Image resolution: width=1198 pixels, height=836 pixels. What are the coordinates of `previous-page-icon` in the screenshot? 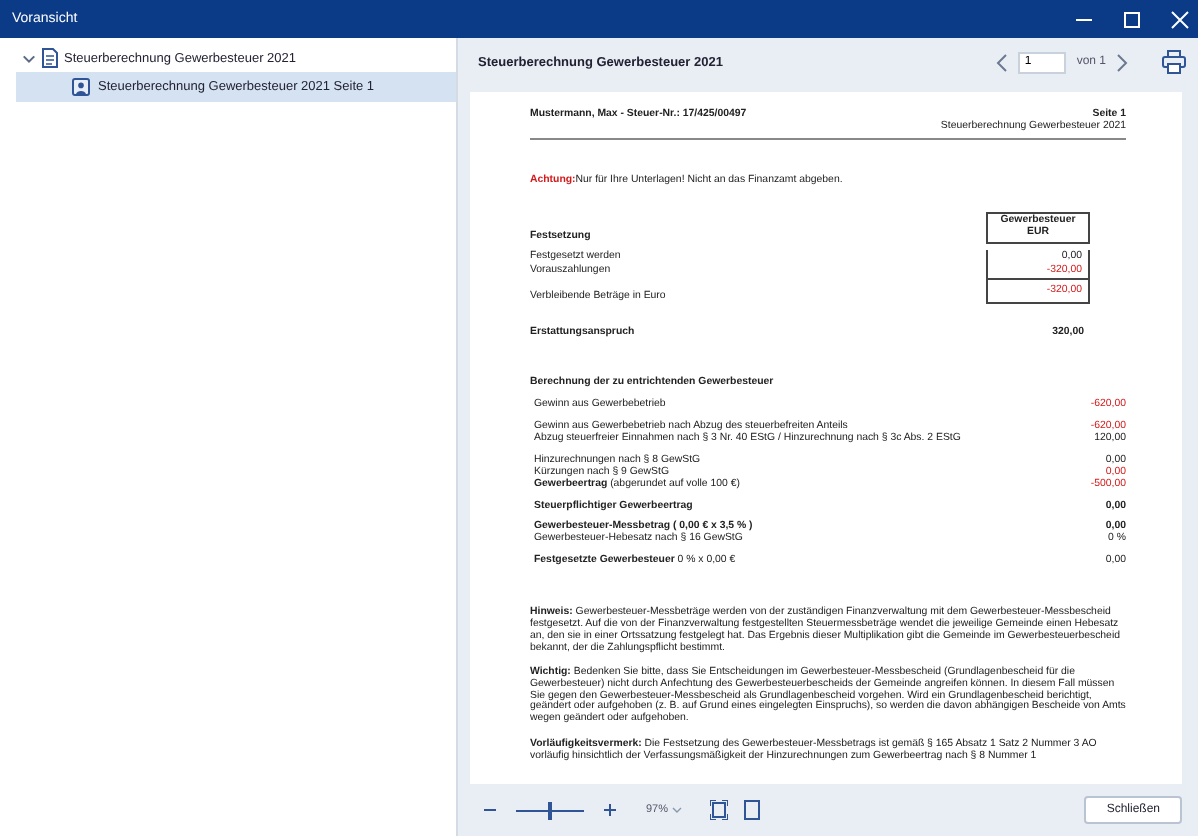 It's located at (1002, 62).